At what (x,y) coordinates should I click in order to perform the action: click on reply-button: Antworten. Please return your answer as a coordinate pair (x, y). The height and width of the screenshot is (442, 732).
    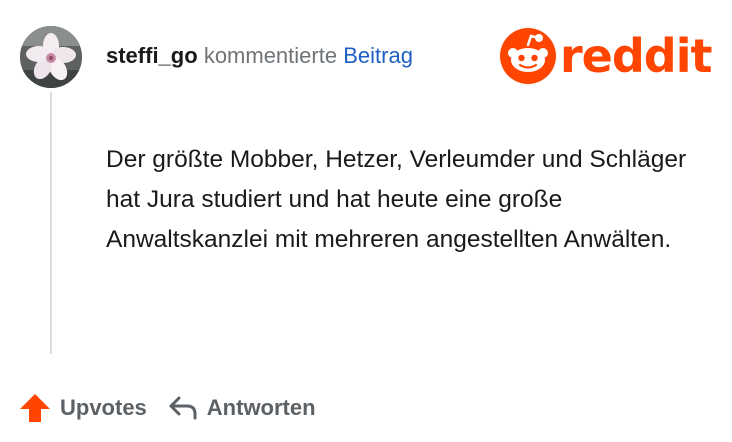
    Looking at the image, I should click on (241, 408).